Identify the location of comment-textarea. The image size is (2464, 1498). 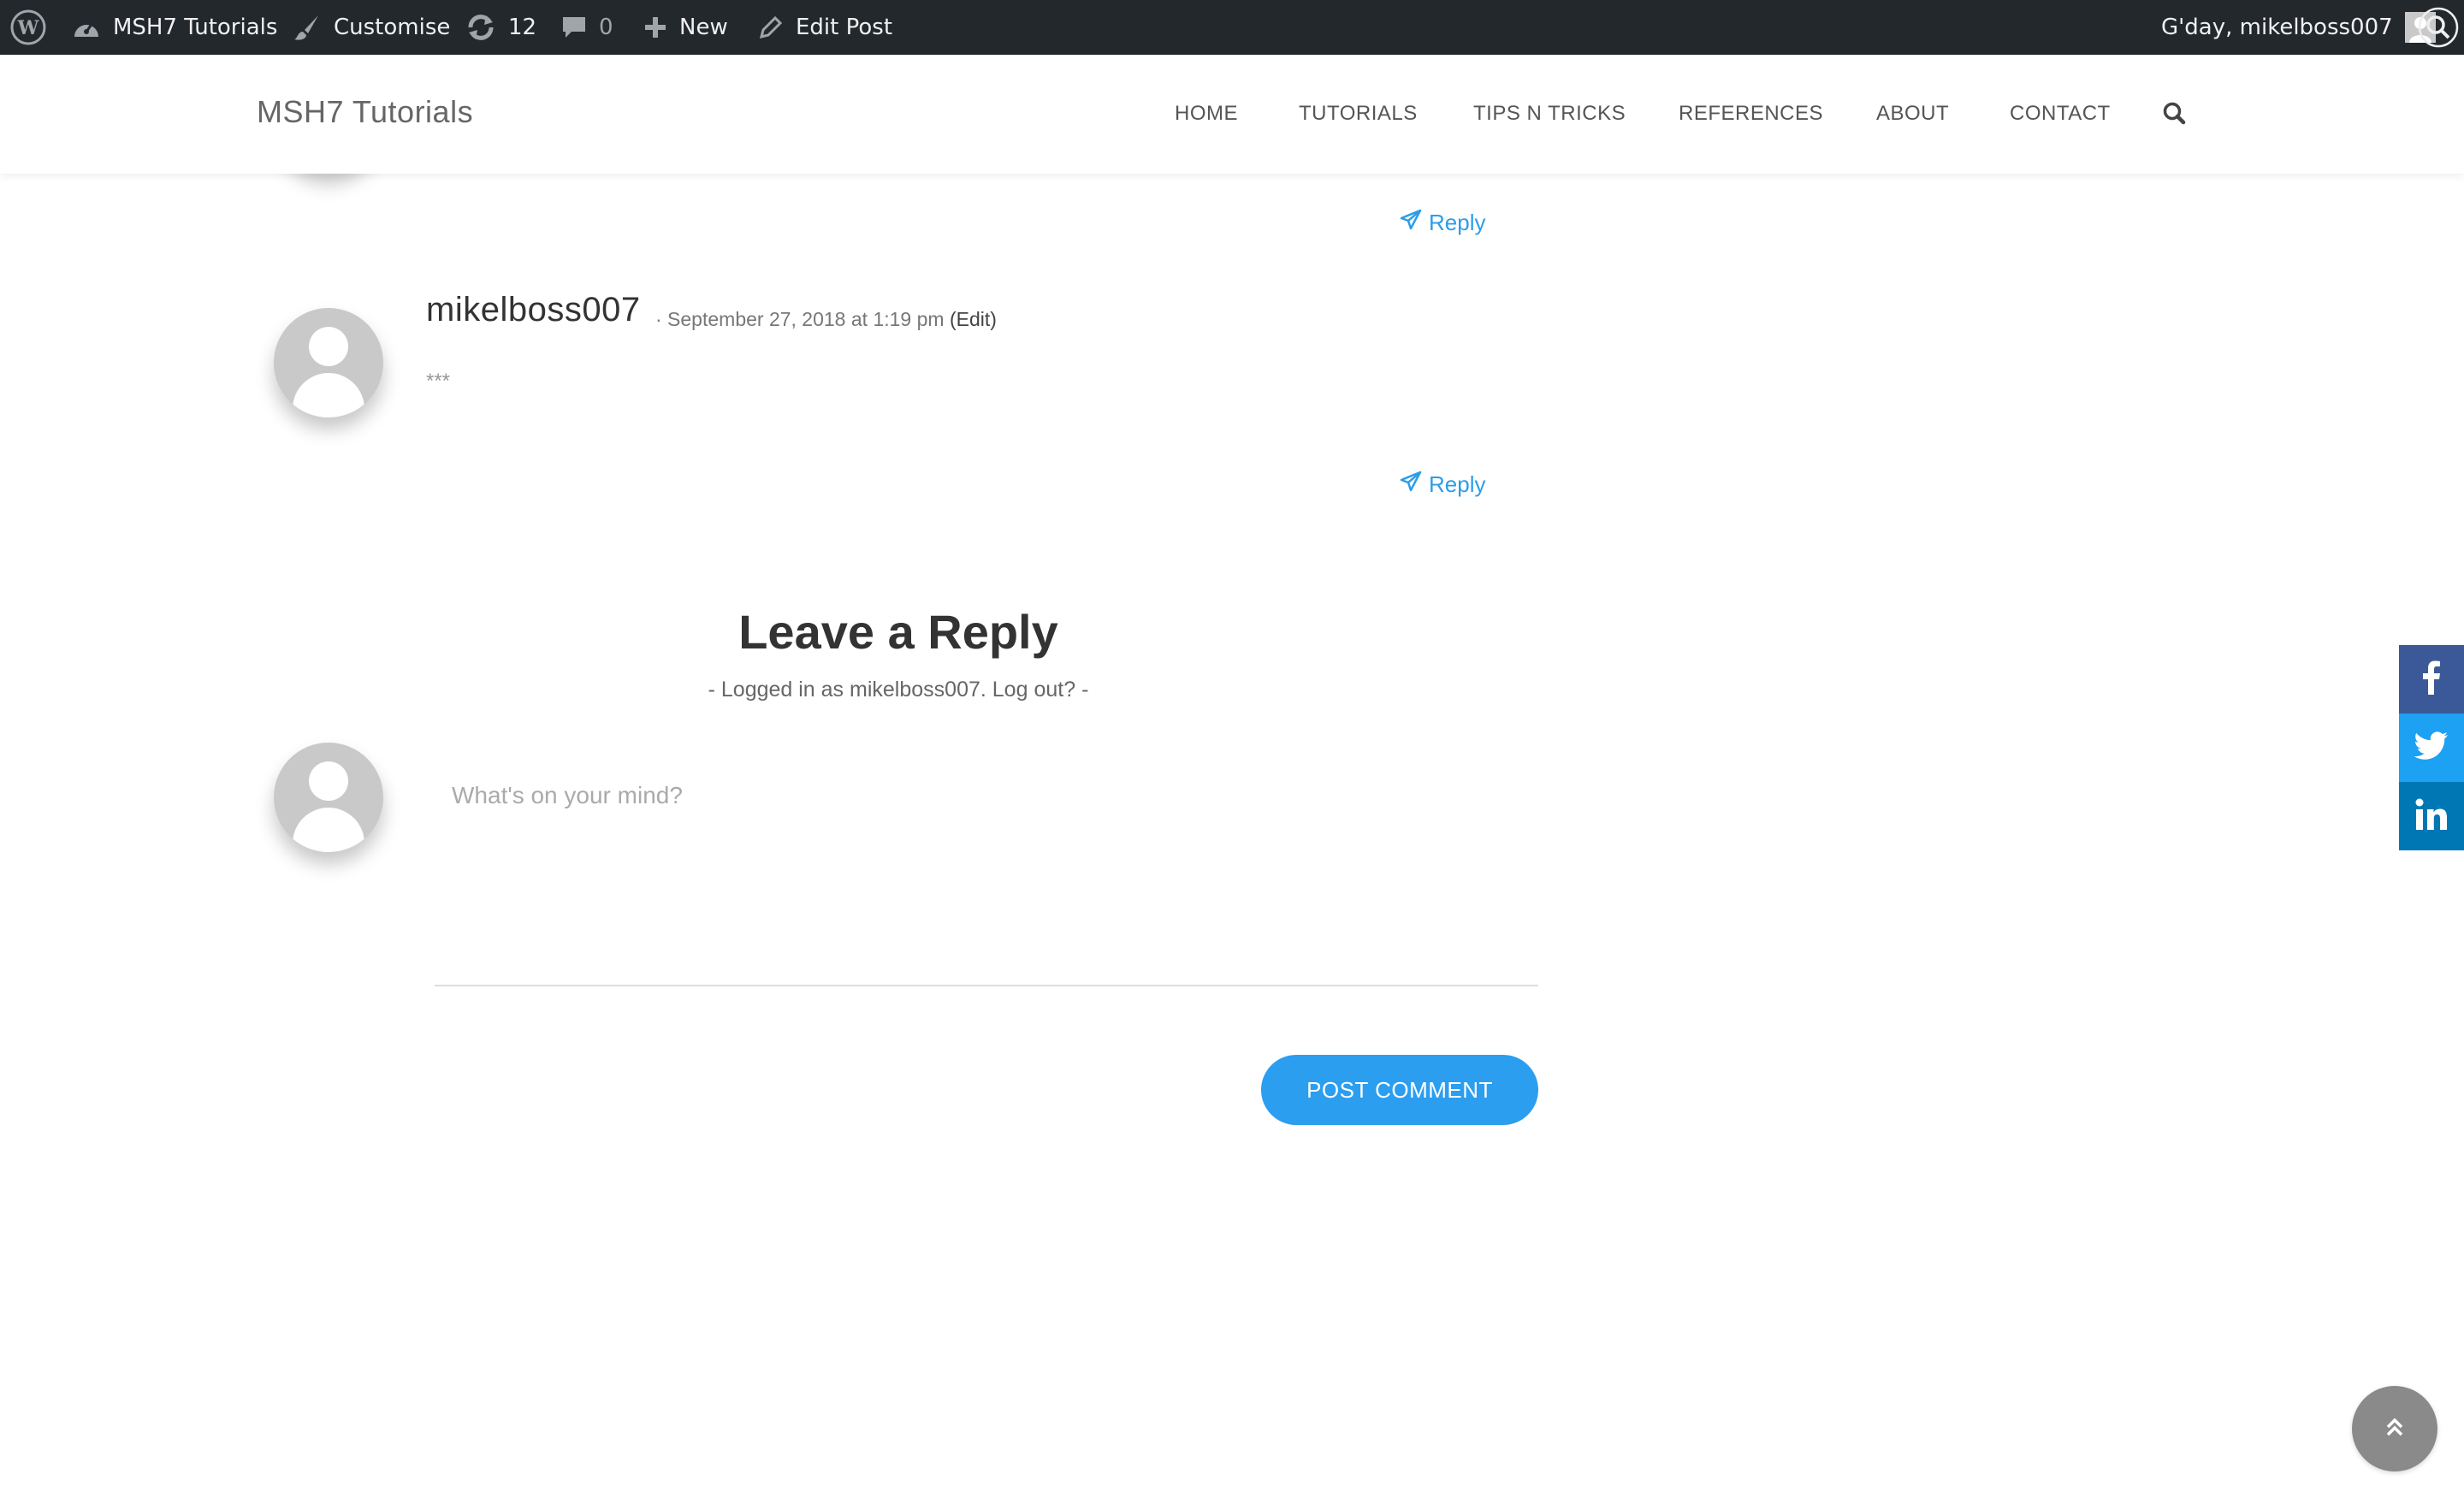
(986, 878).